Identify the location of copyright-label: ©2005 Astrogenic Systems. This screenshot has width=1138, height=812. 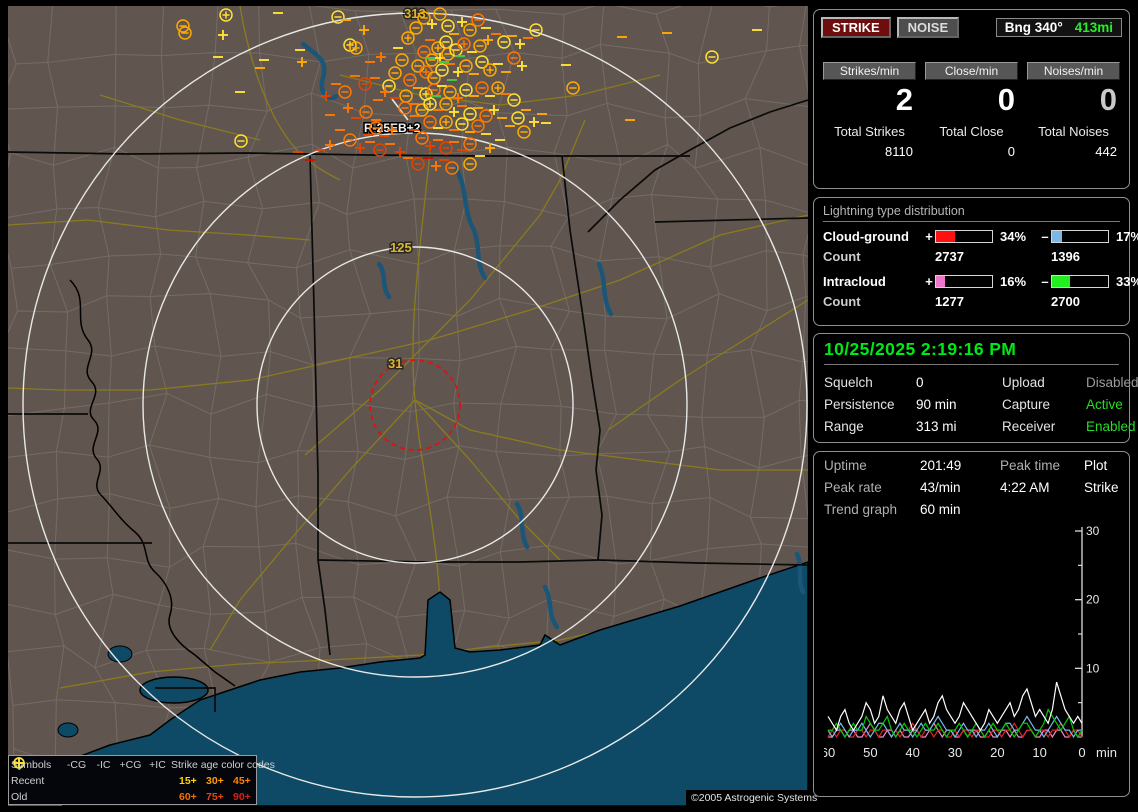
(754, 798).